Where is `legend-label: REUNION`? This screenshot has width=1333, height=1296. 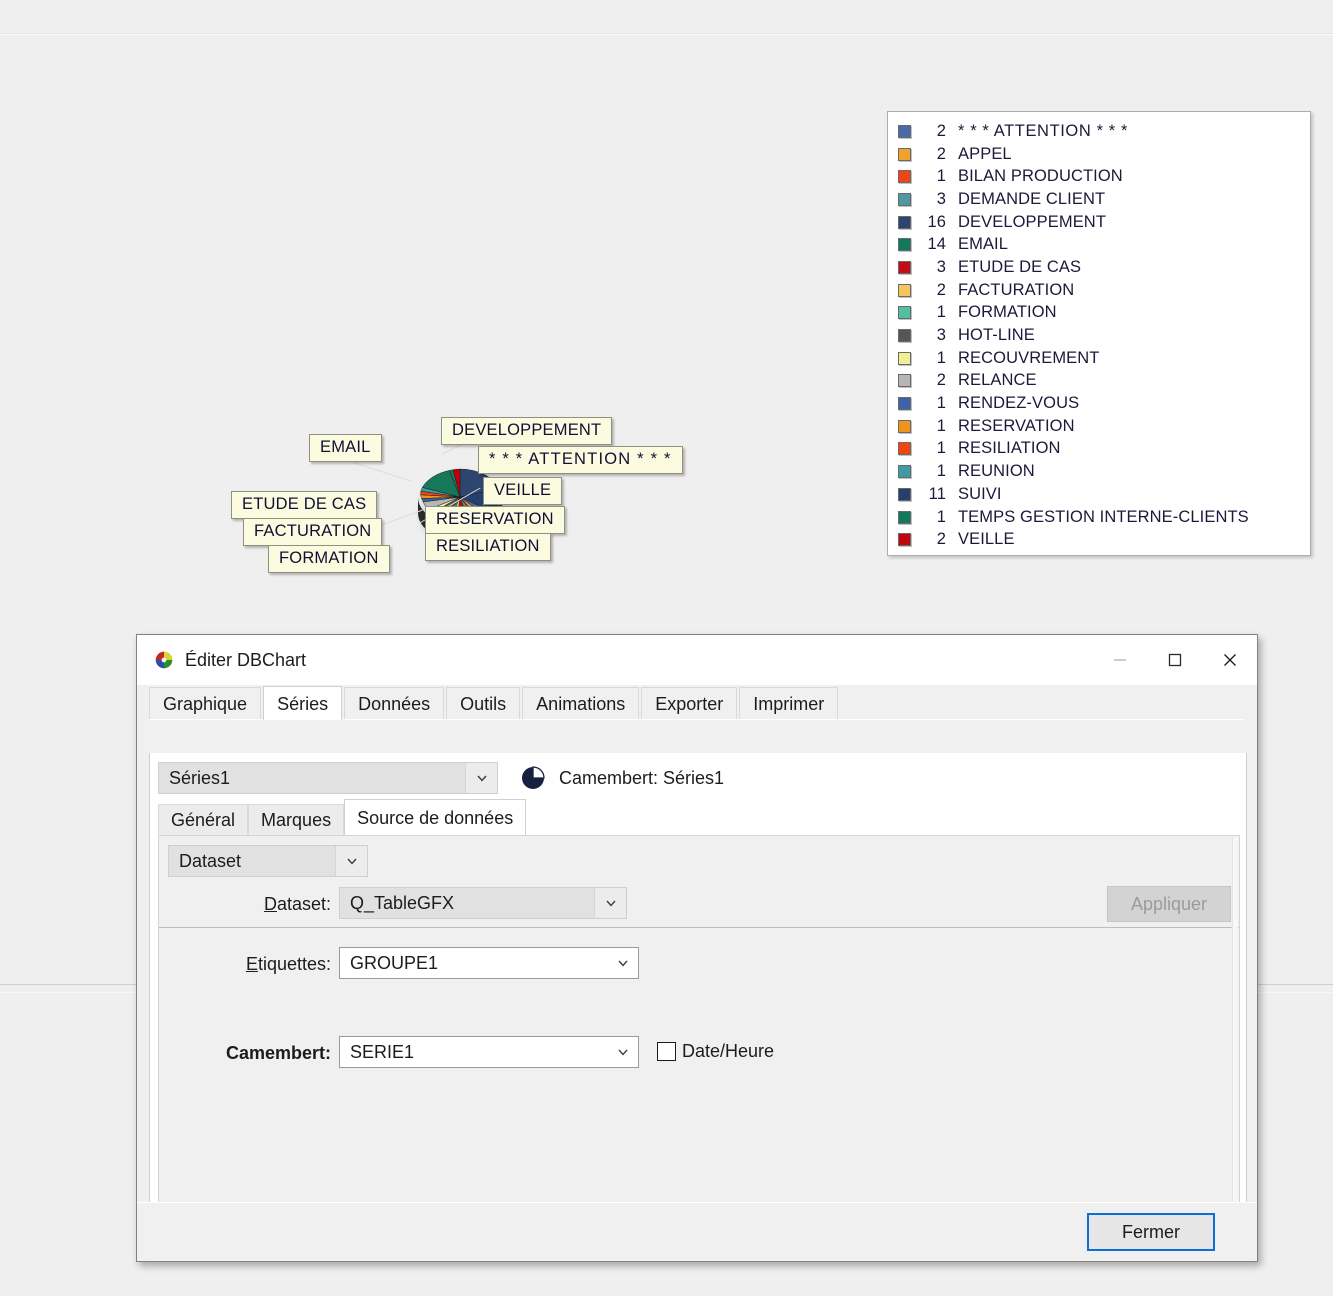 legend-label: REUNION is located at coordinates (996, 471).